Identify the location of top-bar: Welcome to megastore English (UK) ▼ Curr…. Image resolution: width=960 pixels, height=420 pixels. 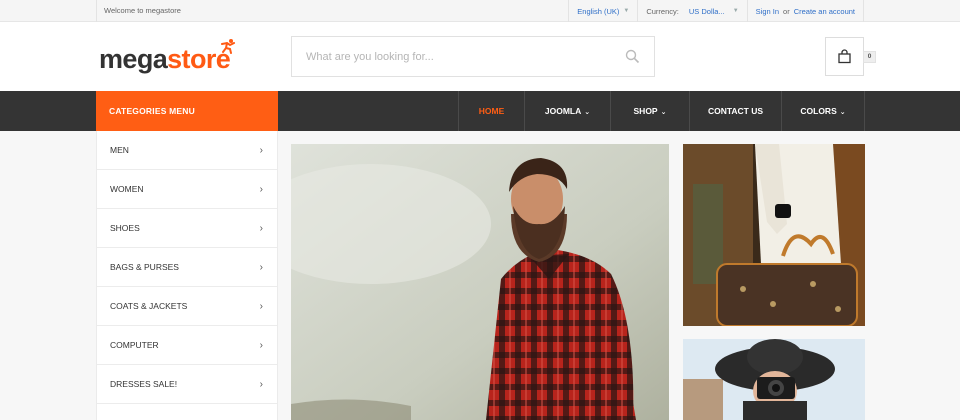
(480, 11).